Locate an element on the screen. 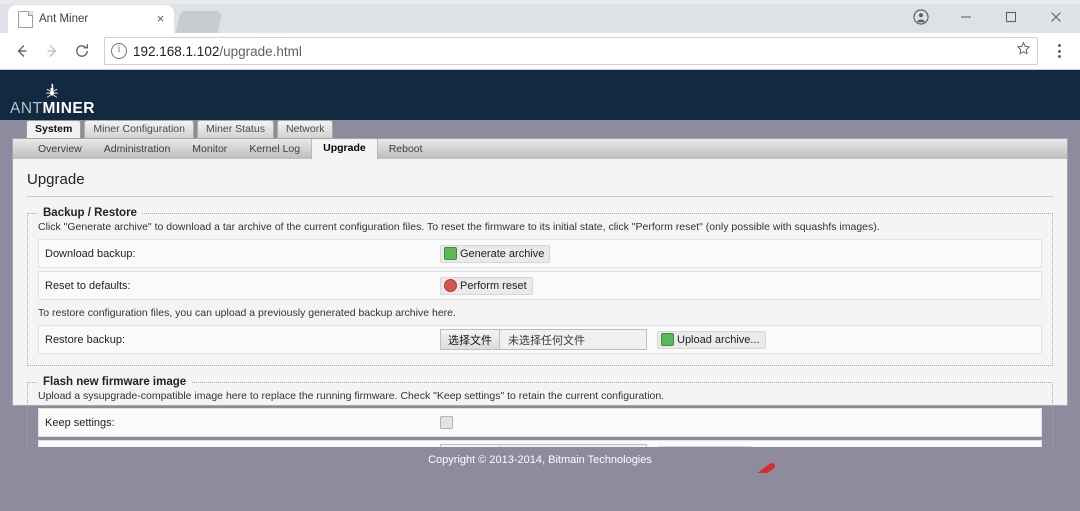 This screenshot has height=511, width=1080. generate-archive-button: Generate archive is located at coordinates (495, 253).